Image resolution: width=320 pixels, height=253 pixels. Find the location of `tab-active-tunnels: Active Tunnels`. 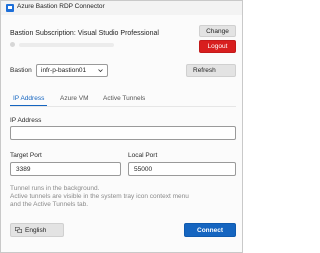

tab-active-tunnels: Active Tunnels is located at coordinates (124, 98).